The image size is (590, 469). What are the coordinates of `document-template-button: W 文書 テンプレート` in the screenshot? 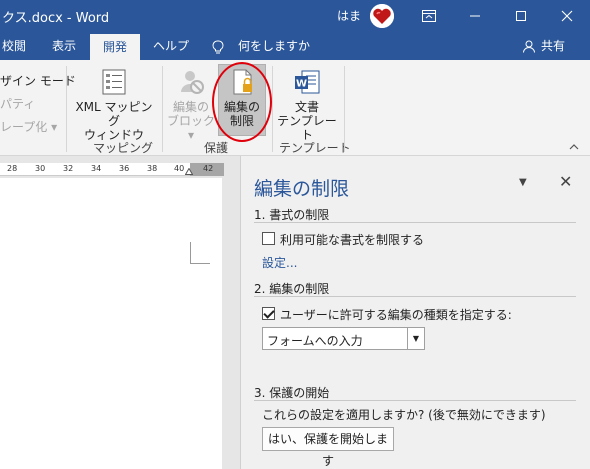 It's located at (307, 105).